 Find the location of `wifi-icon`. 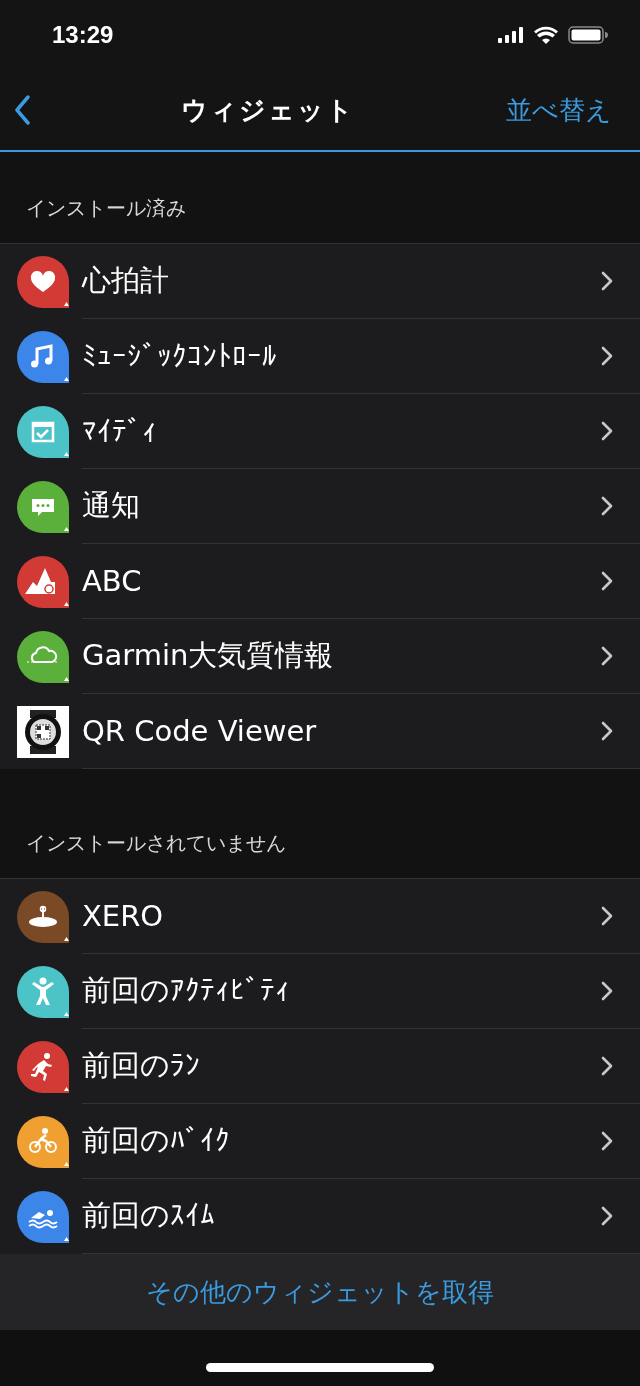

wifi-icon is located at coordinates (546, 35).